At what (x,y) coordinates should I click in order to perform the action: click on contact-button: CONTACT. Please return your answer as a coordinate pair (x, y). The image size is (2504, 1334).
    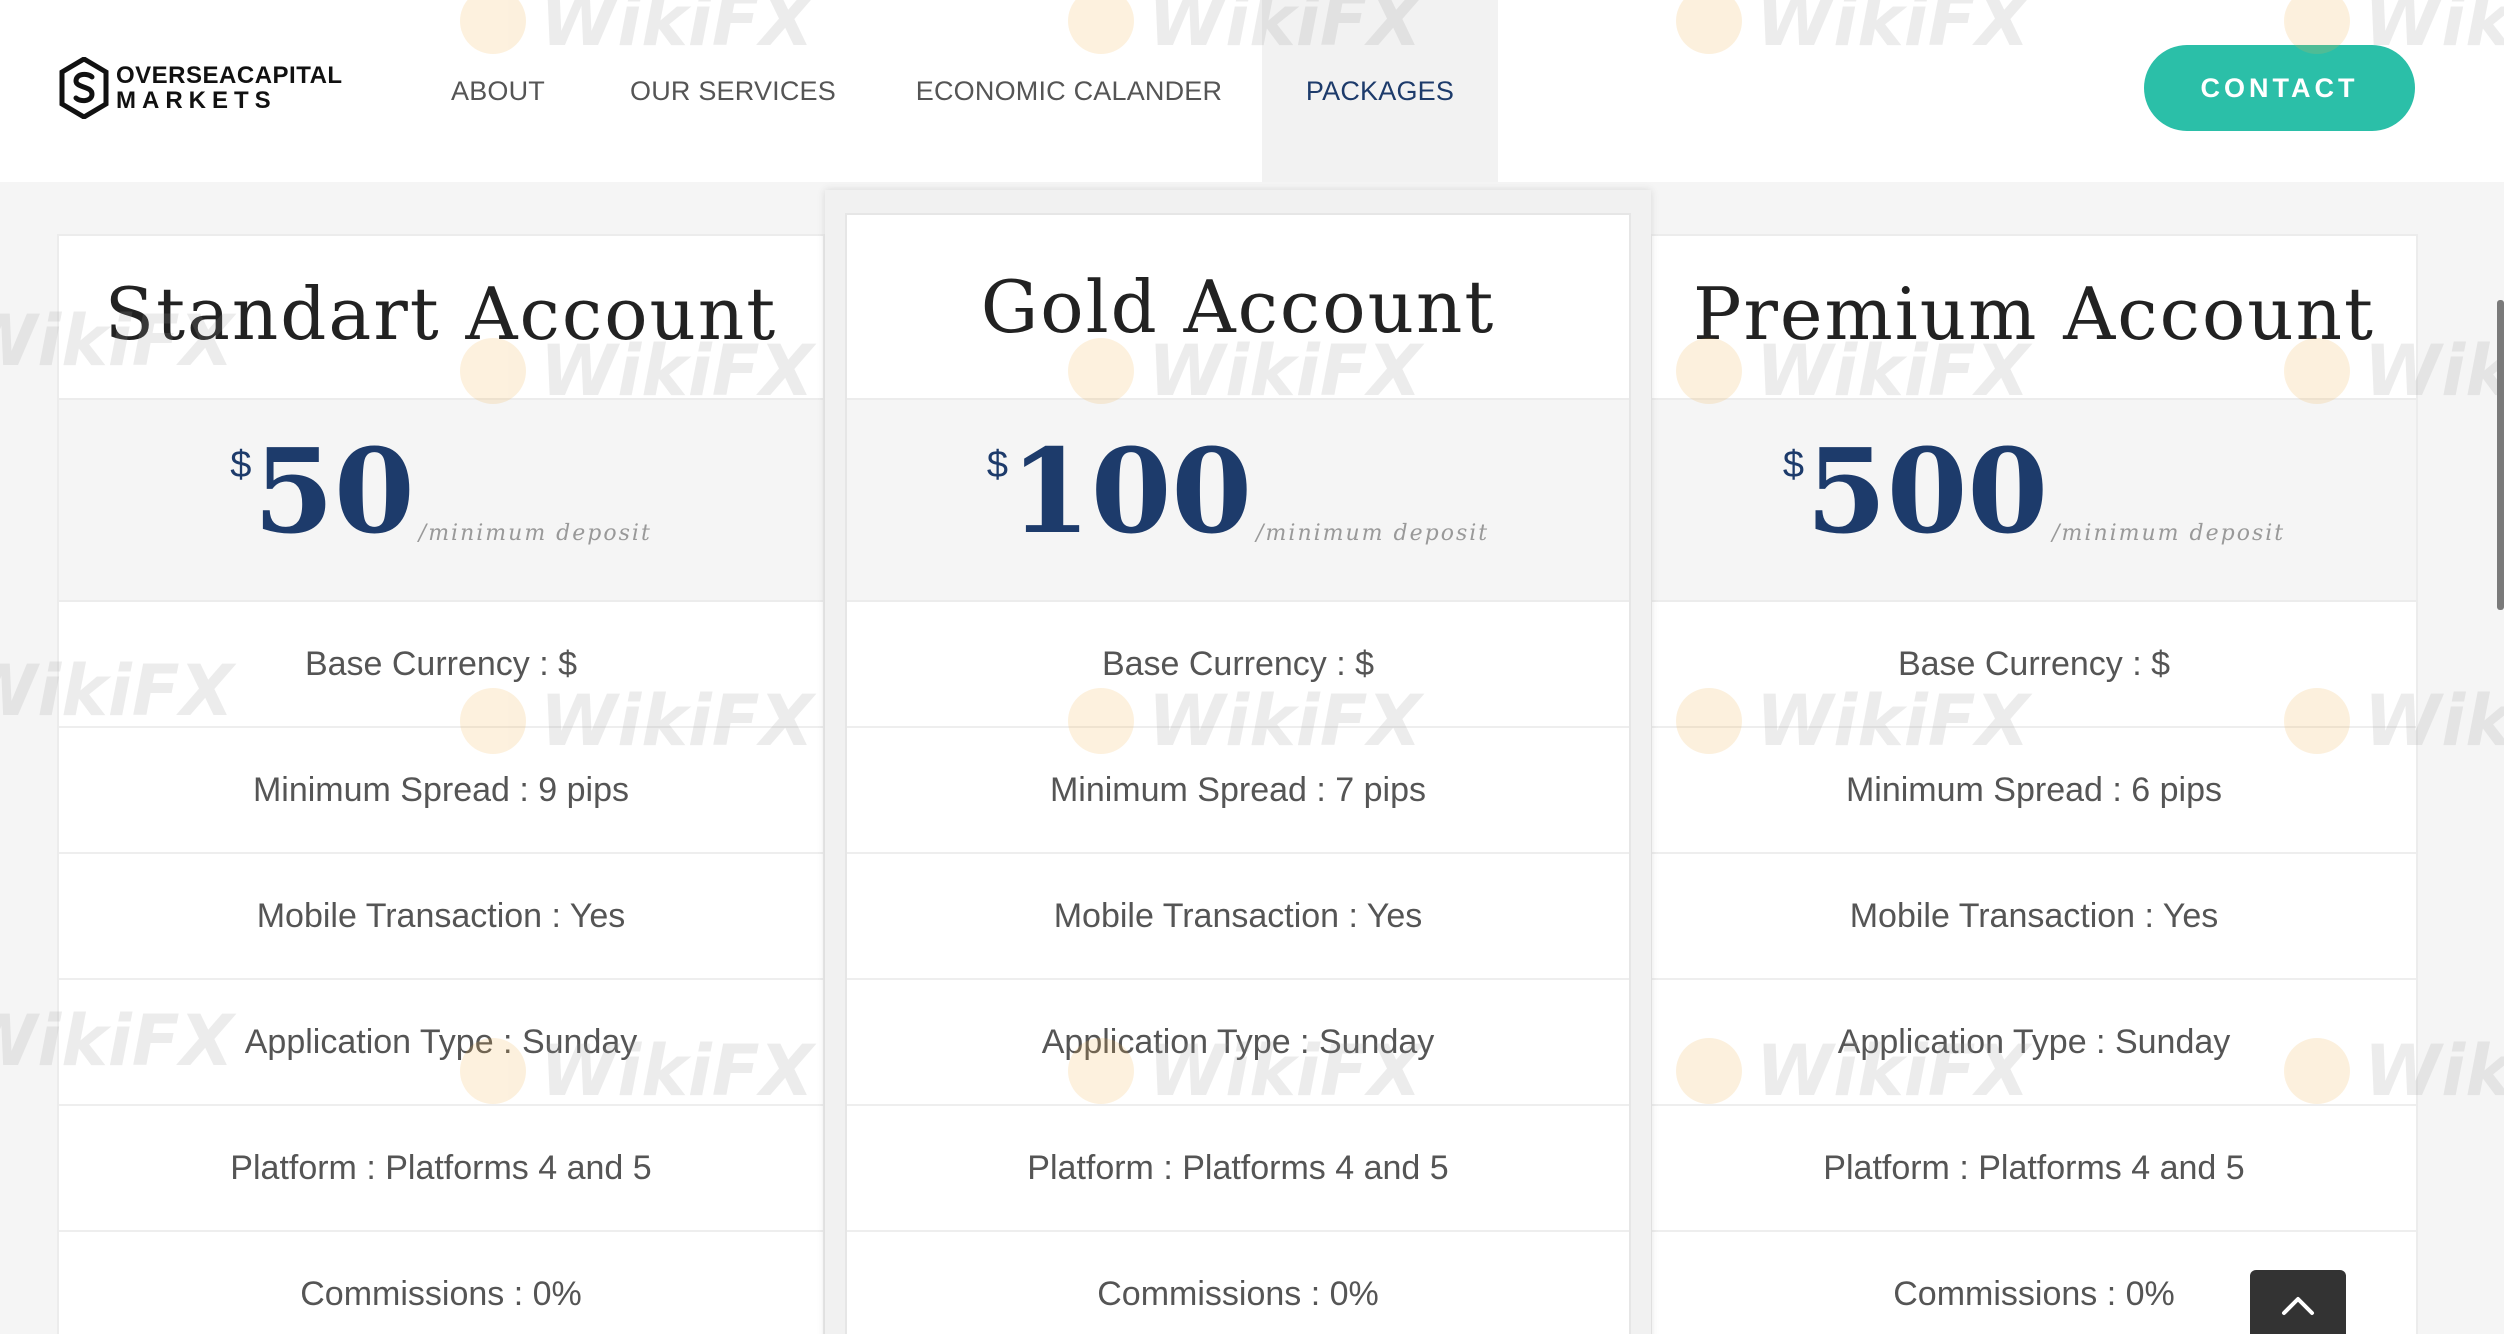
    Looking at the image, I should click on (2279, 88).